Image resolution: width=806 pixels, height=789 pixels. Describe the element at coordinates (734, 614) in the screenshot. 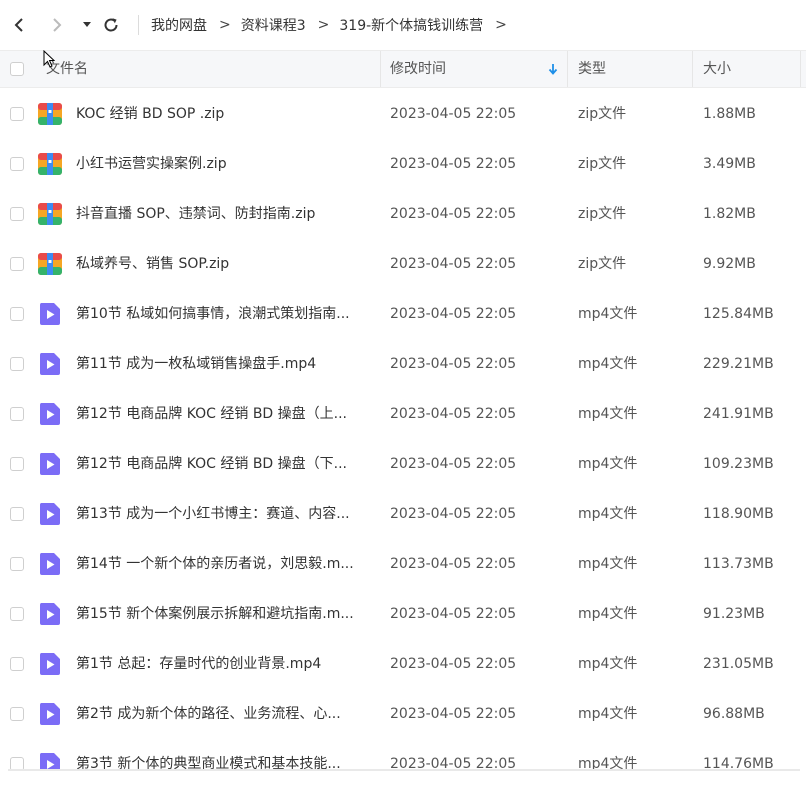

I see `file-size: 91.23MB` at that location.